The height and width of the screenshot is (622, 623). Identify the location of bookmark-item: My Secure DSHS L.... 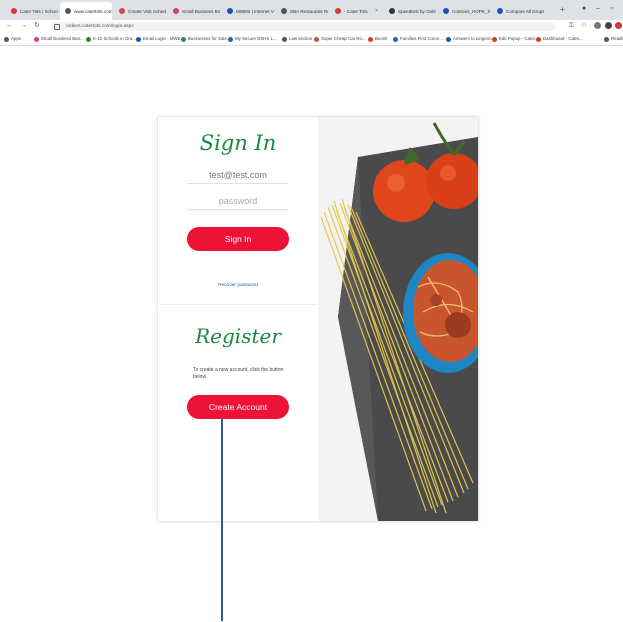
(252, 39).